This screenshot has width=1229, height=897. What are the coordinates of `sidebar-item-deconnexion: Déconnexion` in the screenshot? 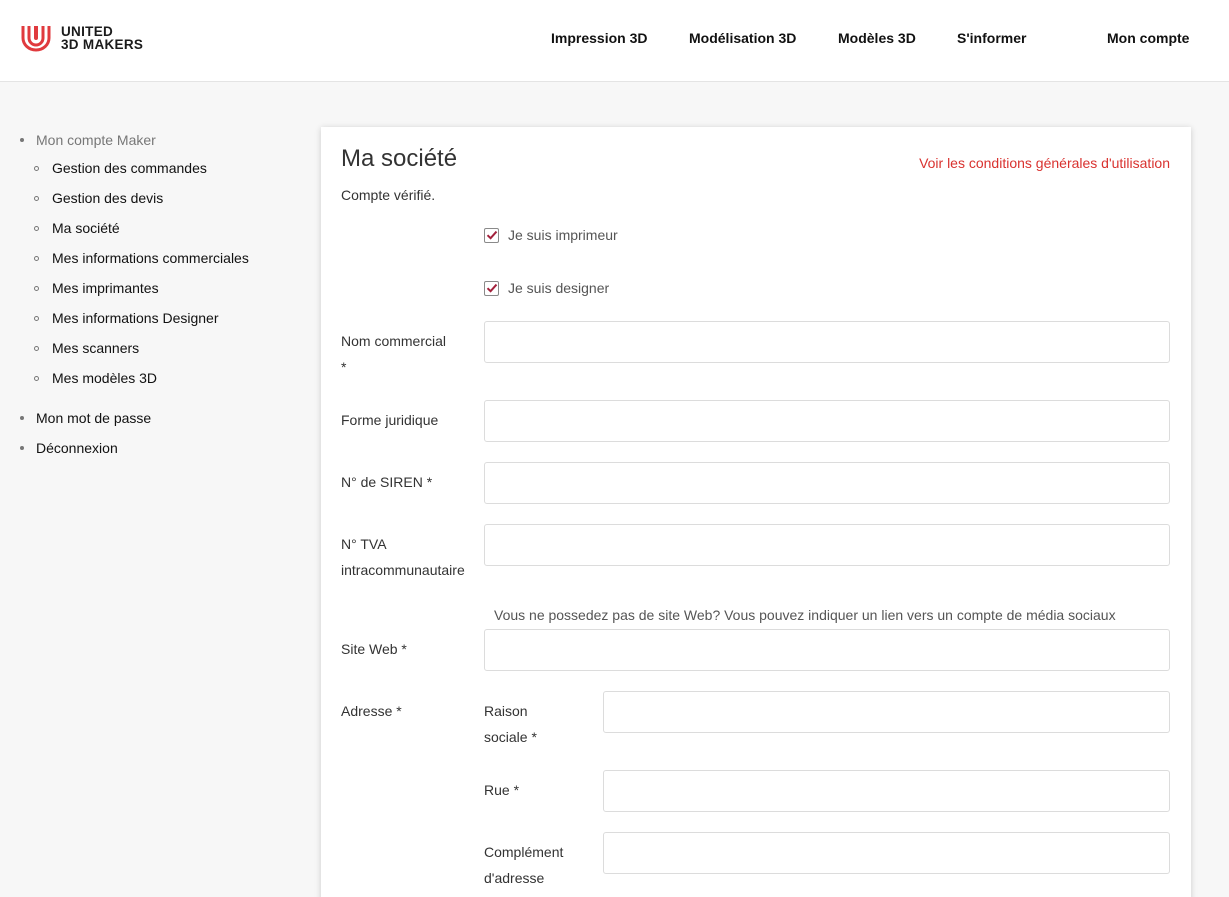 It's located at (69, 448).